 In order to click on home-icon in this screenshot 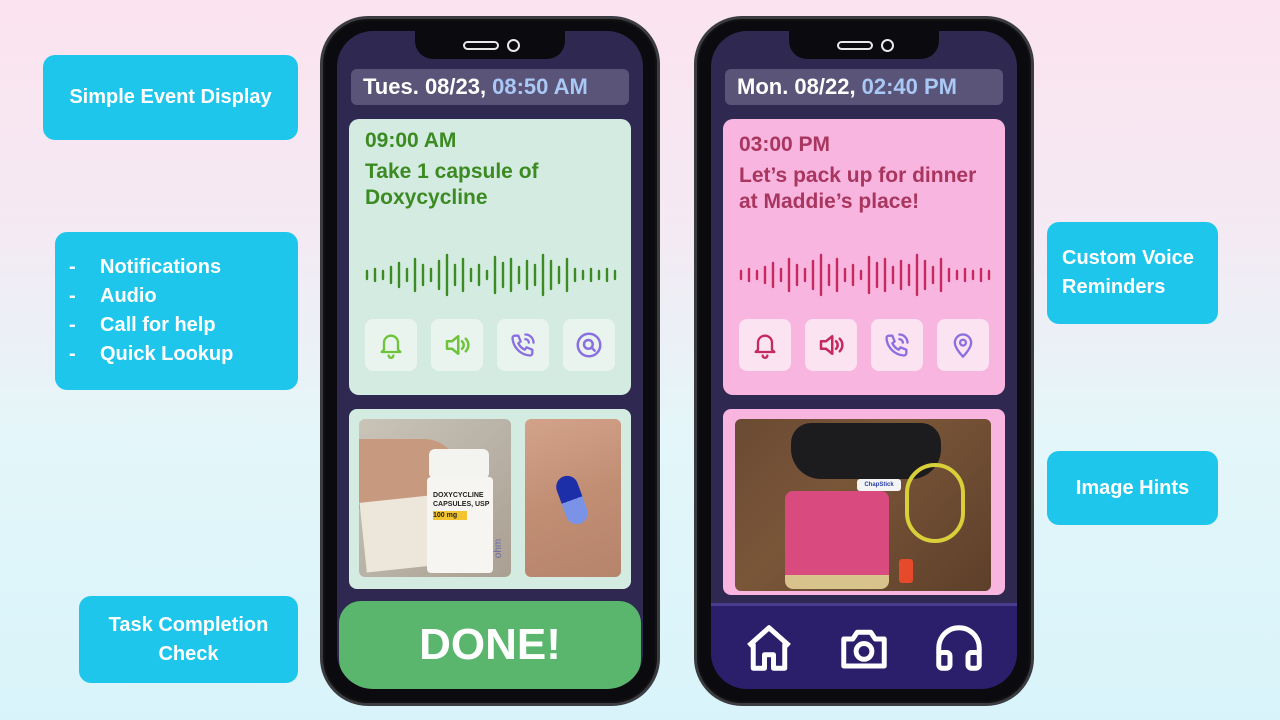, I will do `click(769, 648)`.